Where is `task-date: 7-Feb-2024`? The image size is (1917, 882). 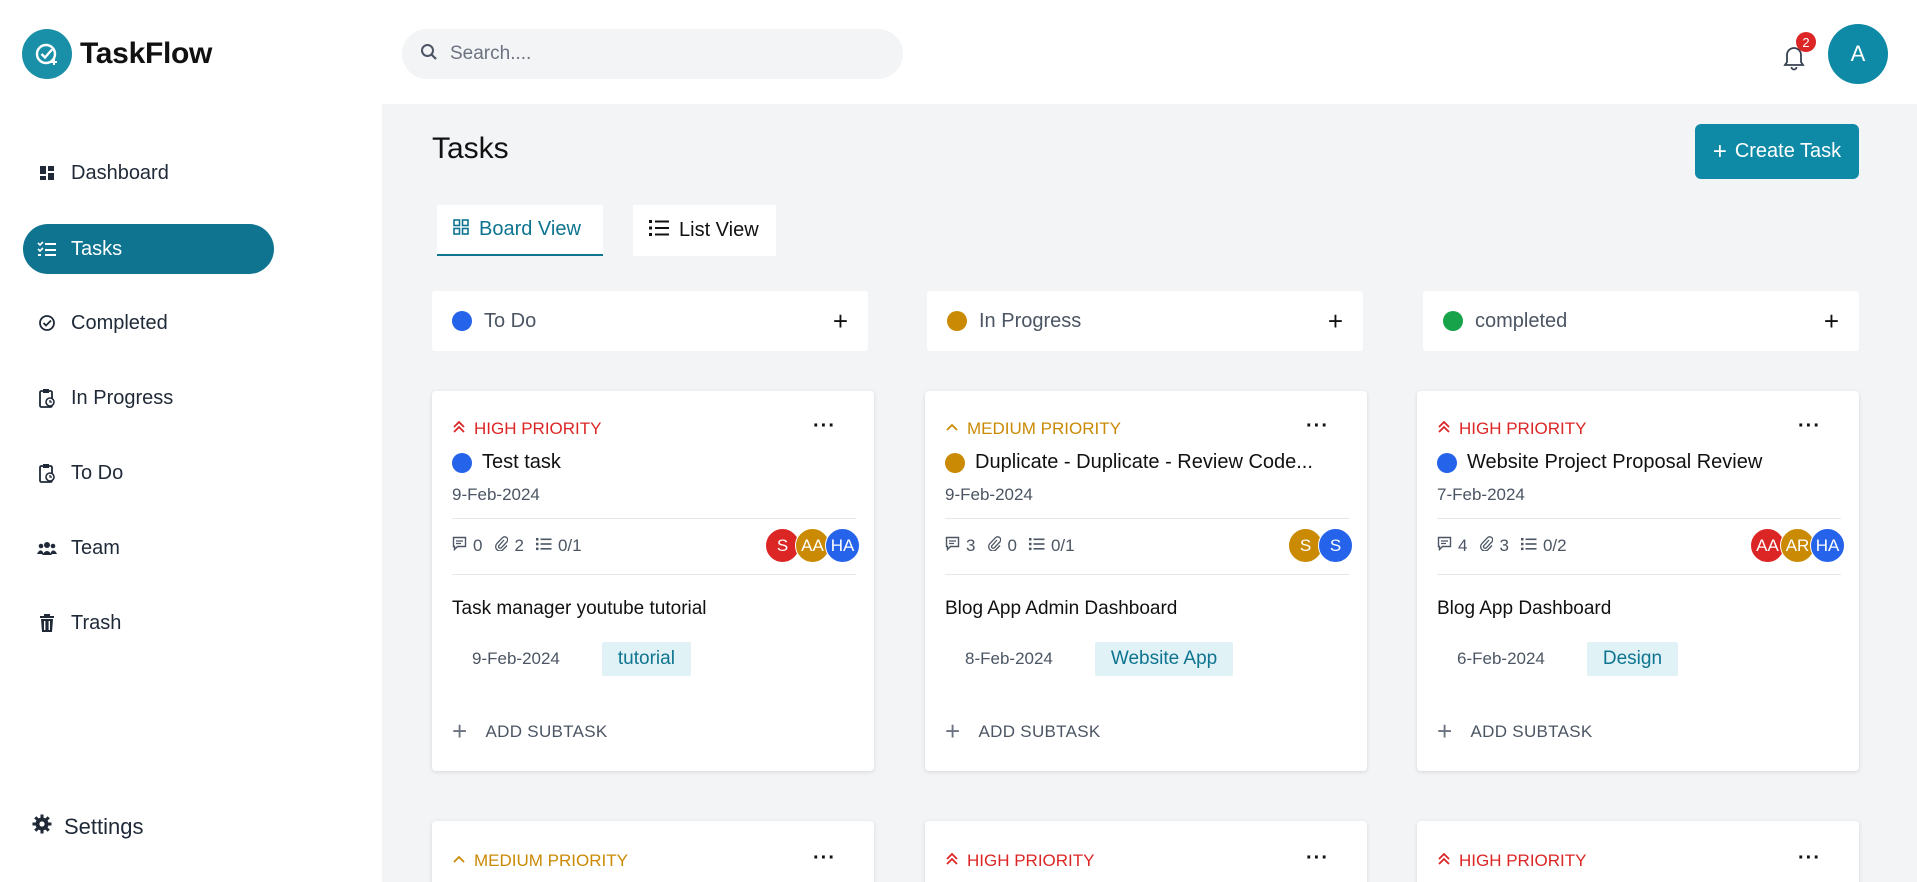
task-date: 7-Feb-2024 is located at coordinates (1481, 494).